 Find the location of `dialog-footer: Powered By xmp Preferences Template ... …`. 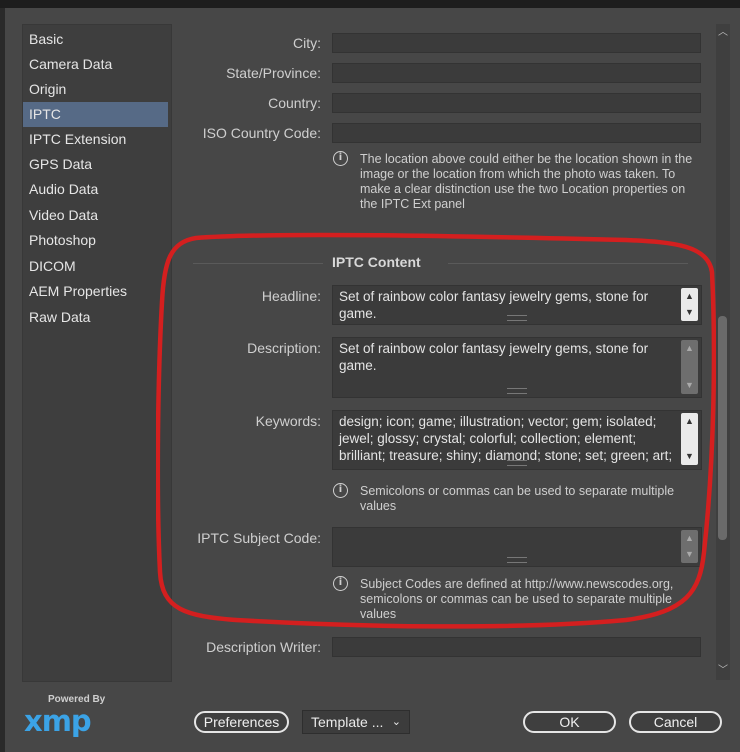

dialog-footer: Powered By xmp Preferences Template ... … is located at coordinates (370, 718).